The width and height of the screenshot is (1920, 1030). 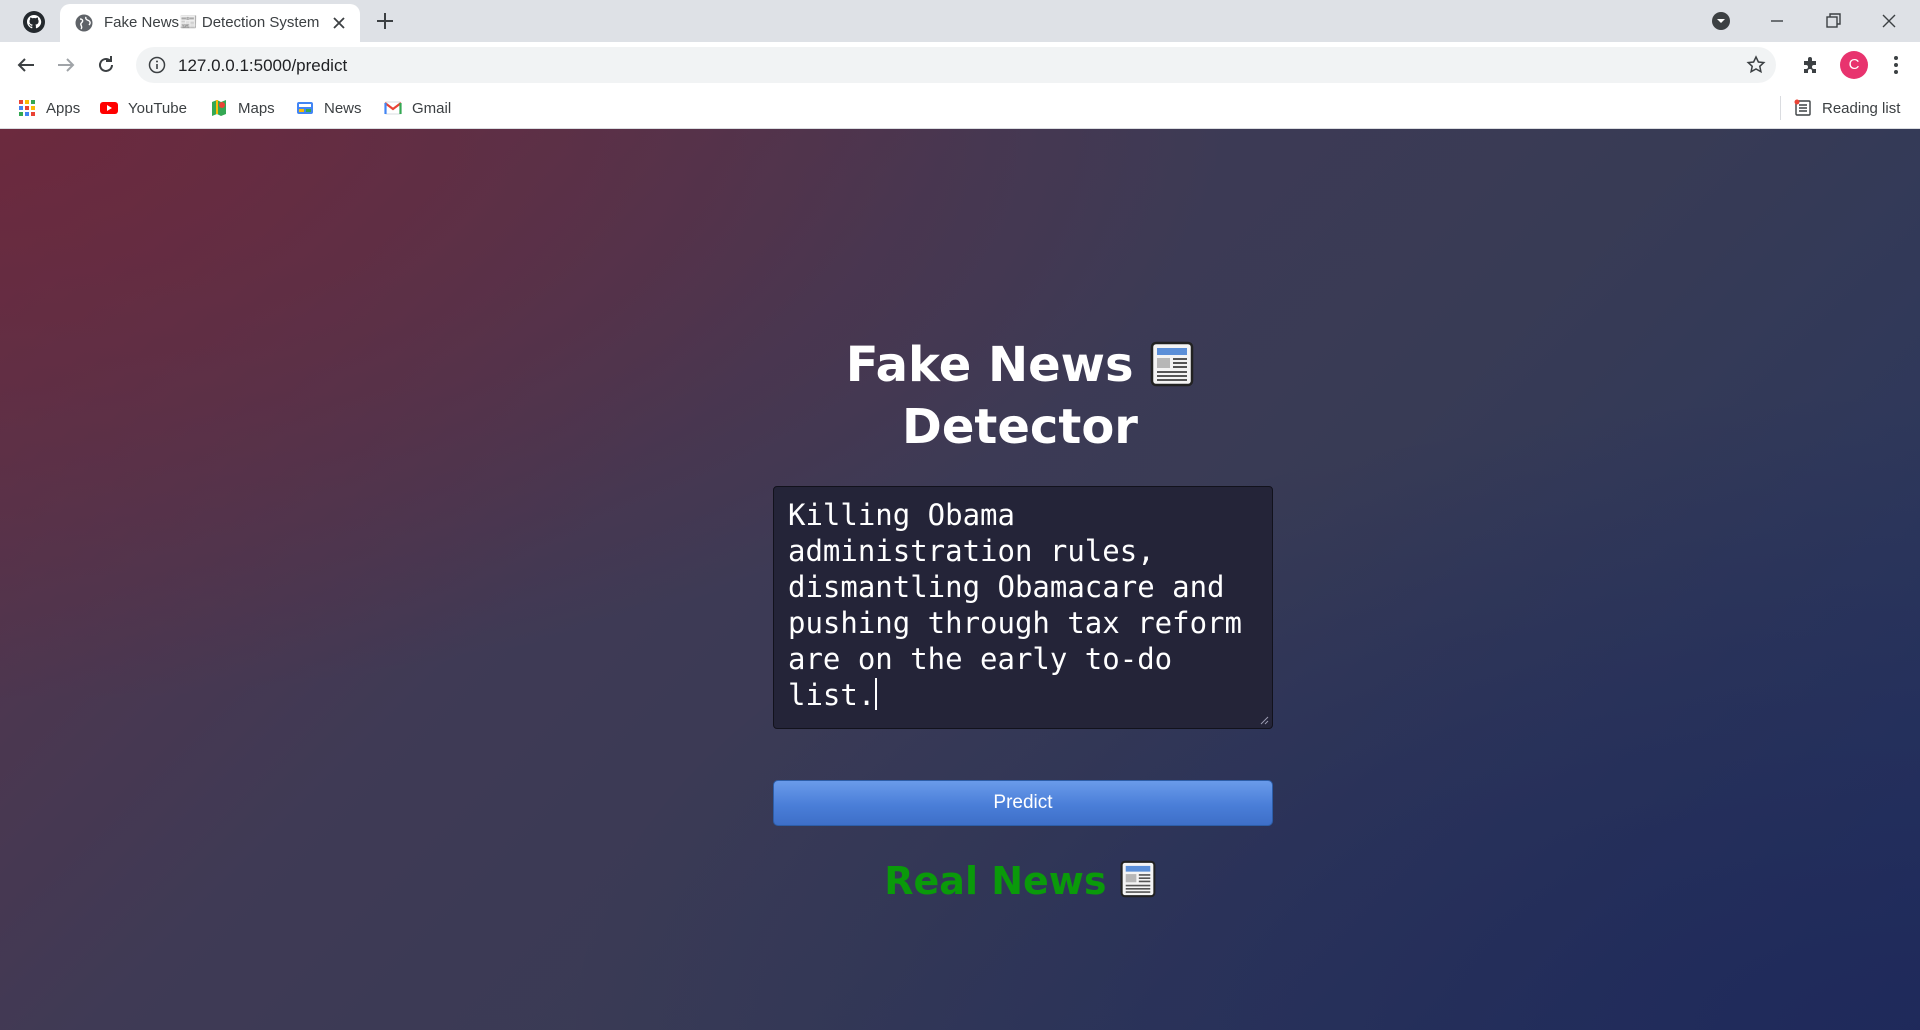 I want to click on github-icon, so click(x=34, y=22).